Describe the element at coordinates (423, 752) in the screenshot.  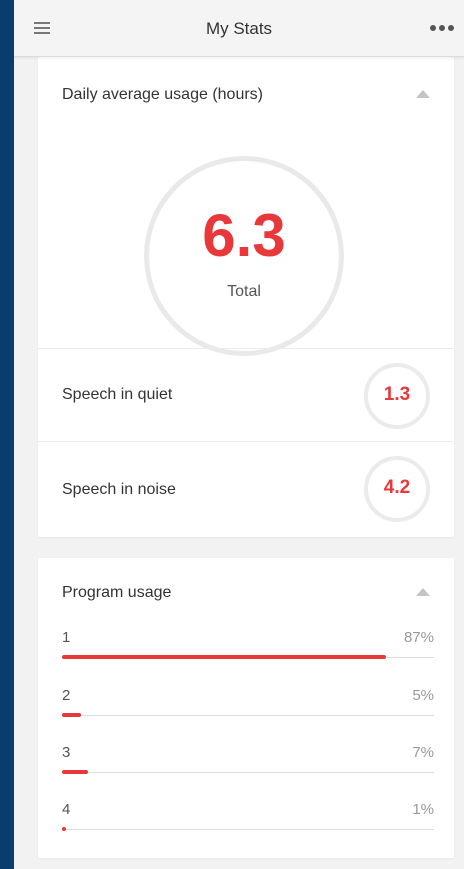
I see `program-percent: 7%` at that location.